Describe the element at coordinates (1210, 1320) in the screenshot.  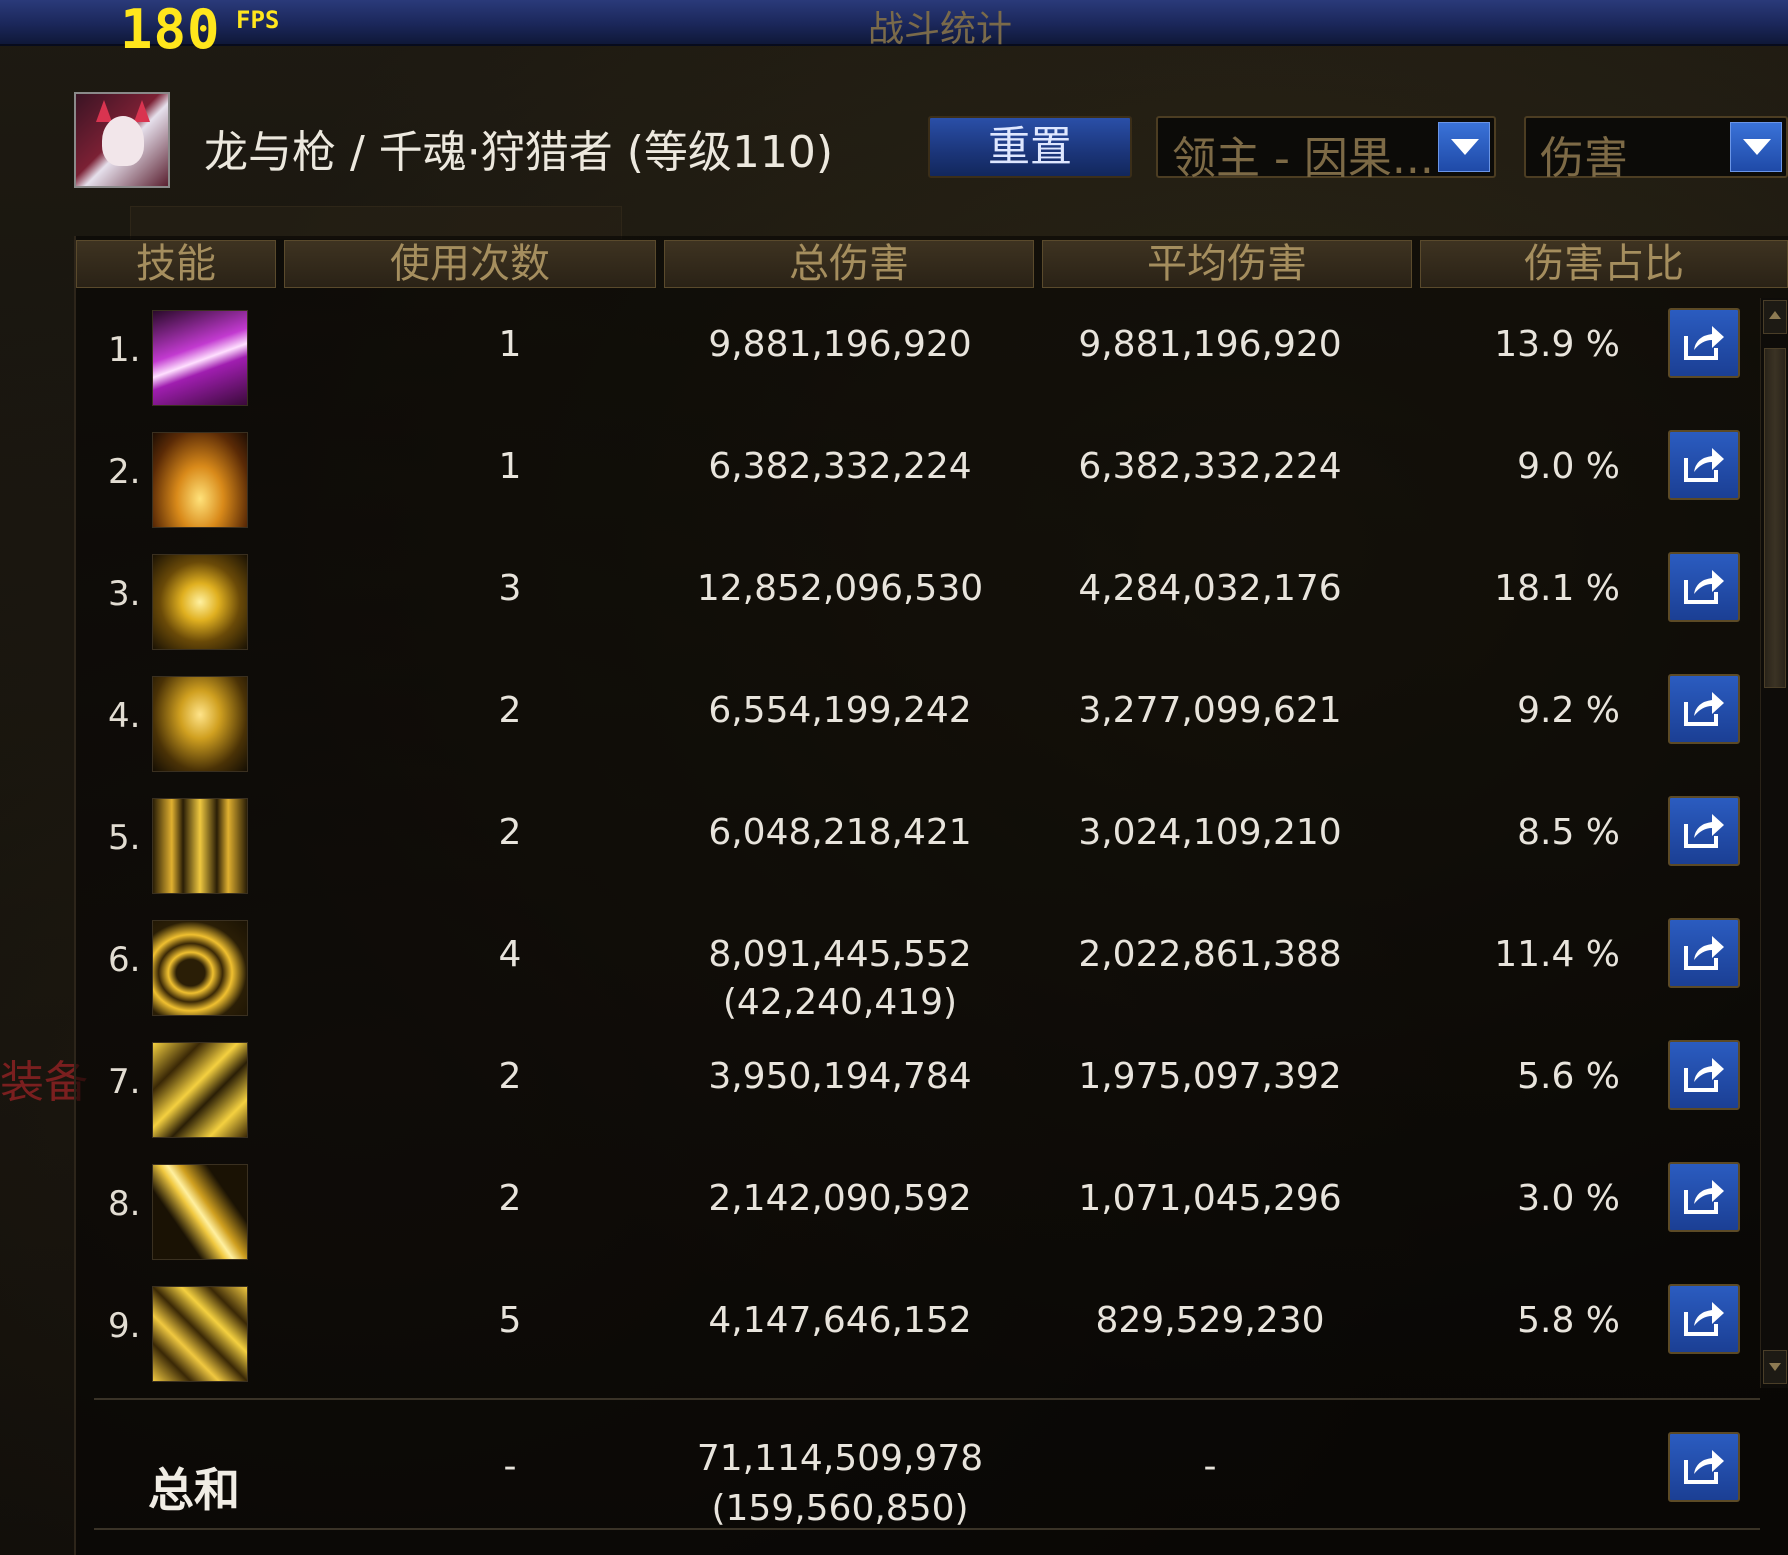
I see `average-damage: 829,529,230` at that location.